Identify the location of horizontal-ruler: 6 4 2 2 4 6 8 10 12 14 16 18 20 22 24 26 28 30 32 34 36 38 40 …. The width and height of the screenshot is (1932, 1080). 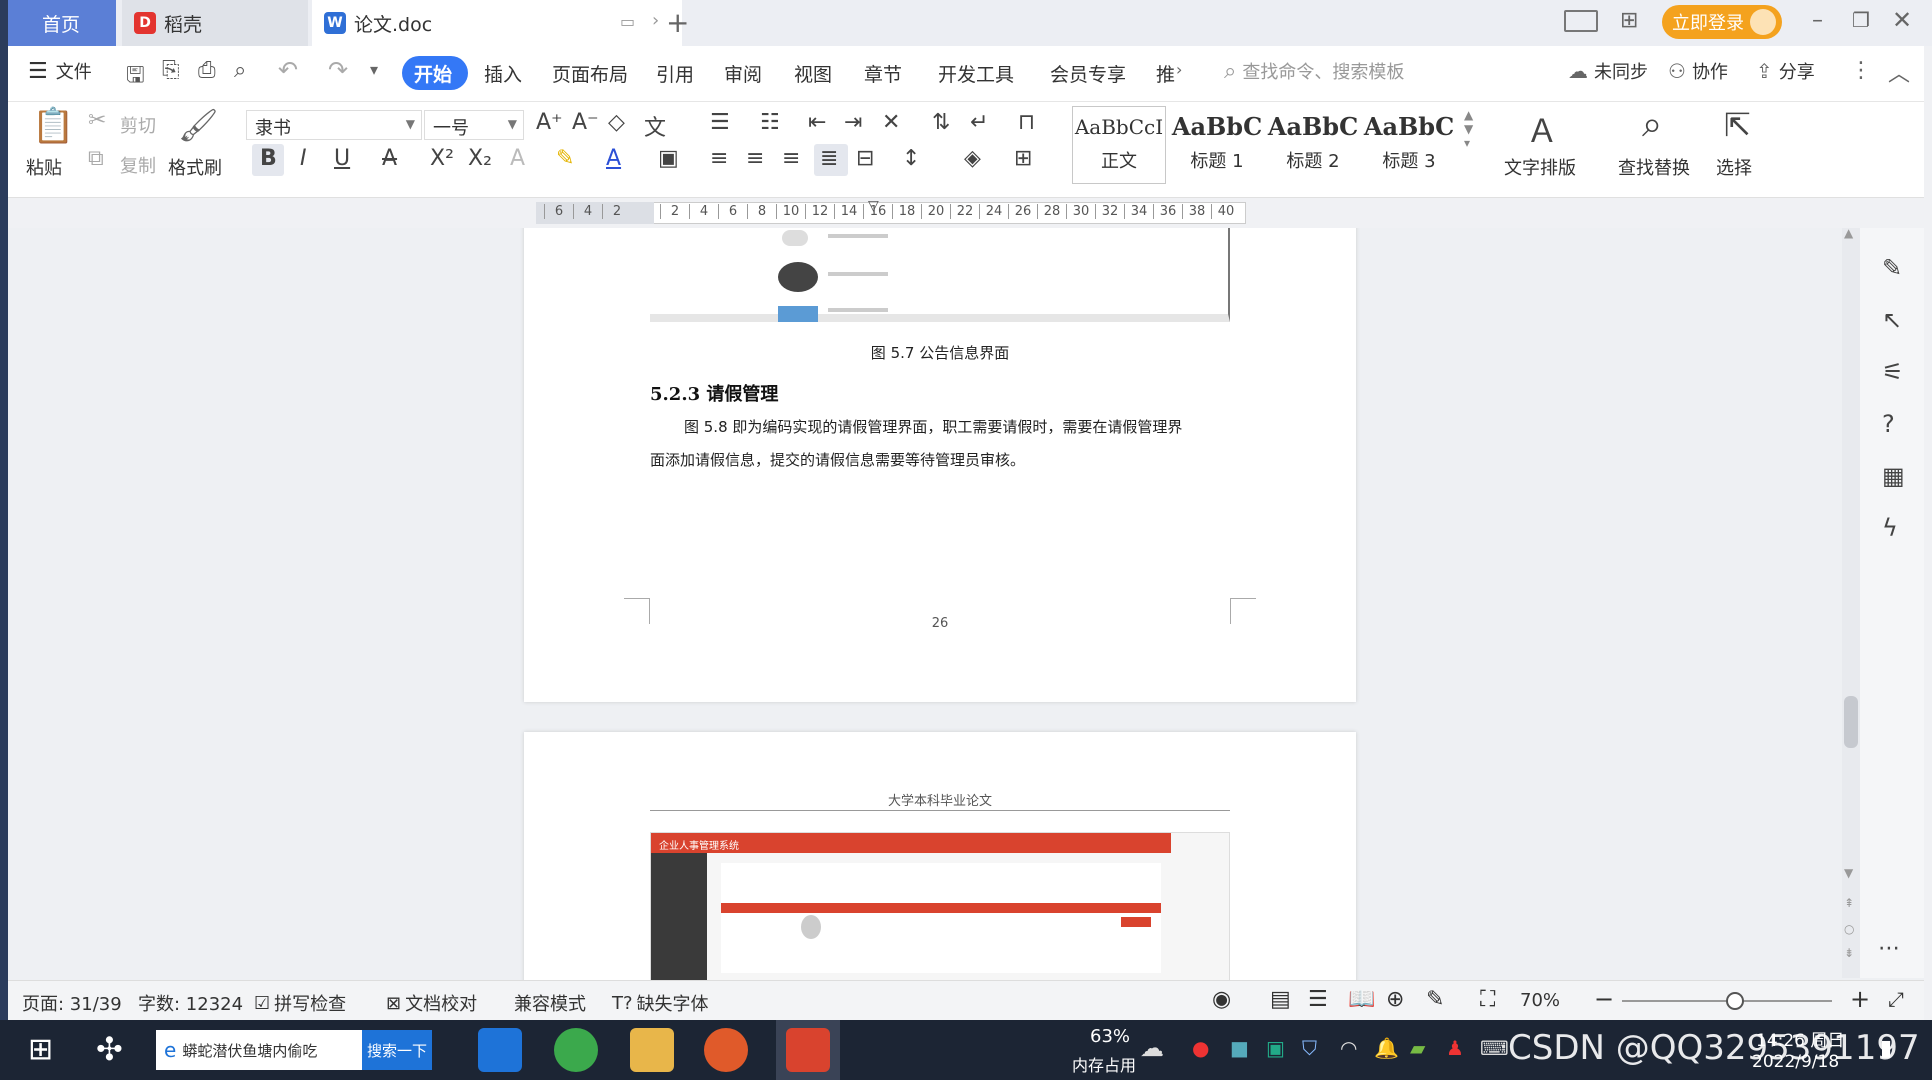
(966, 213).